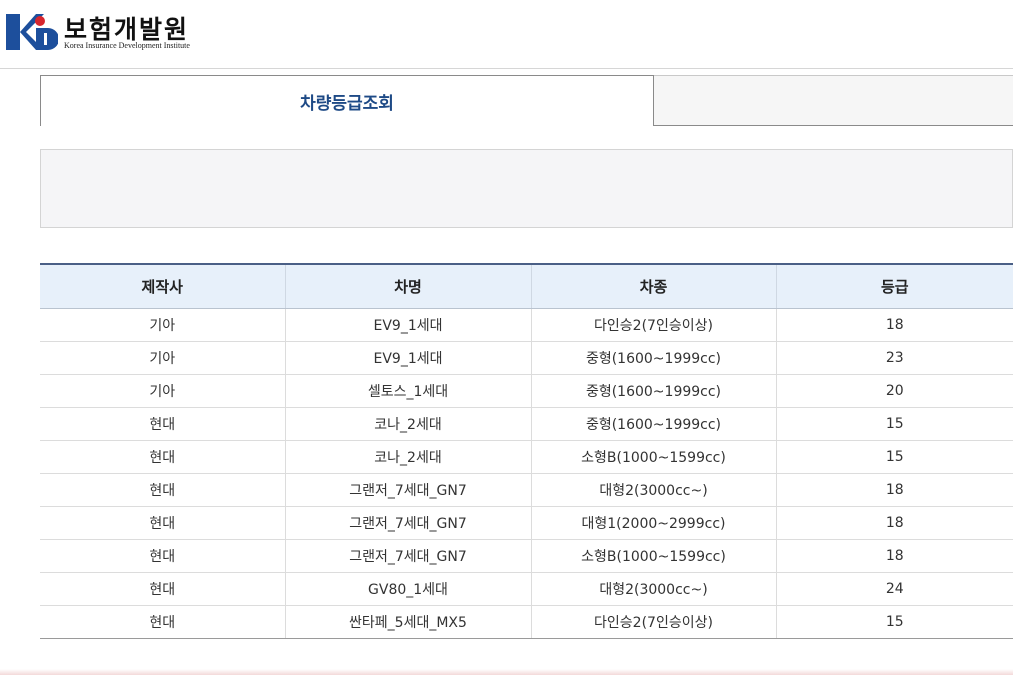 This screenshot has width=1013, height=675. I want to click on cell-car-class: 대형1(2000~2999cc), so click(654, 523).